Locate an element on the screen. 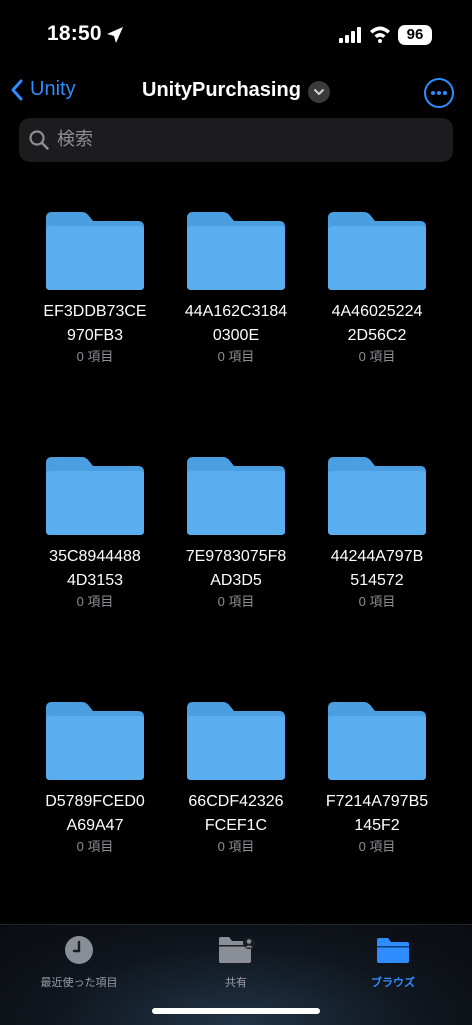 The height and width of the screenshot is (1025, 472). search-input is located at coordinates (247, 139).